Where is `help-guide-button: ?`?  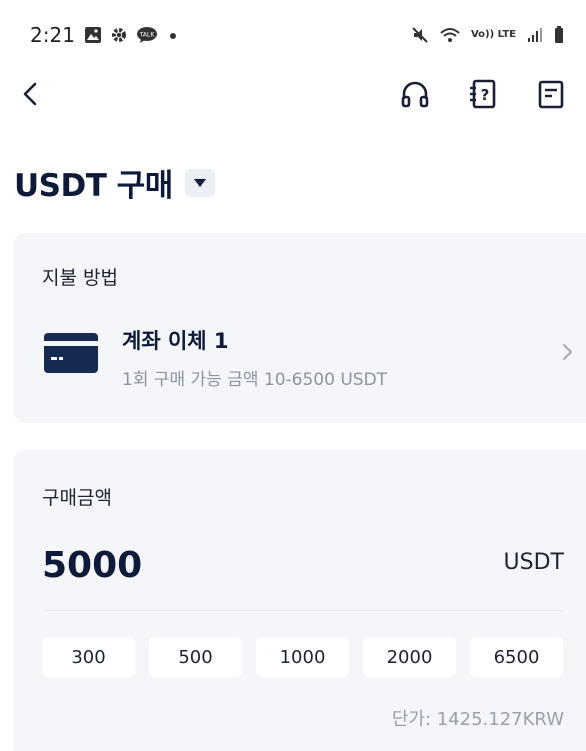
help-guide-button: ? is located at coordinates (483, 94).